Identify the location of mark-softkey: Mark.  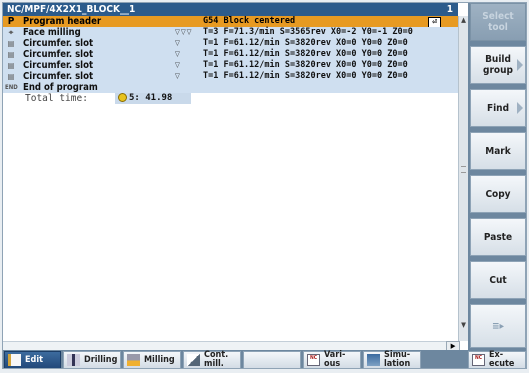
(498, 151).